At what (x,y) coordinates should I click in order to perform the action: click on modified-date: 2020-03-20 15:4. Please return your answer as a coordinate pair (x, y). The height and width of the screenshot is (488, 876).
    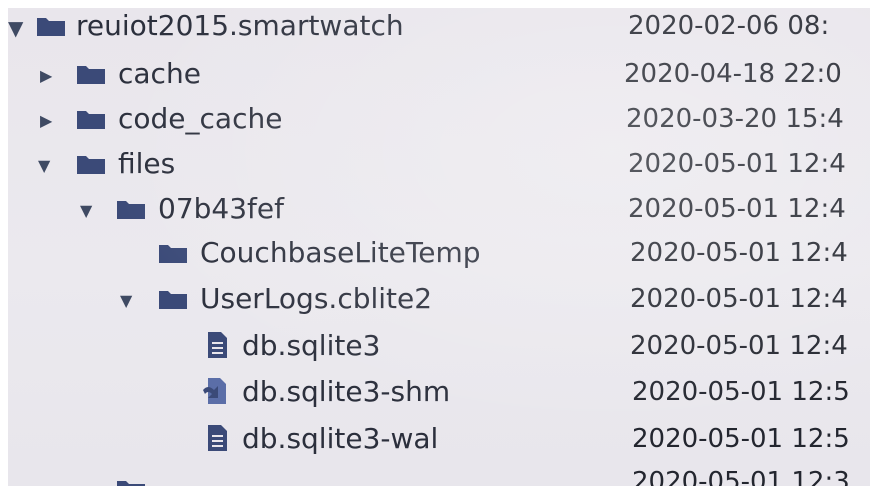
    Looking at the image, I should click on (735, 119).